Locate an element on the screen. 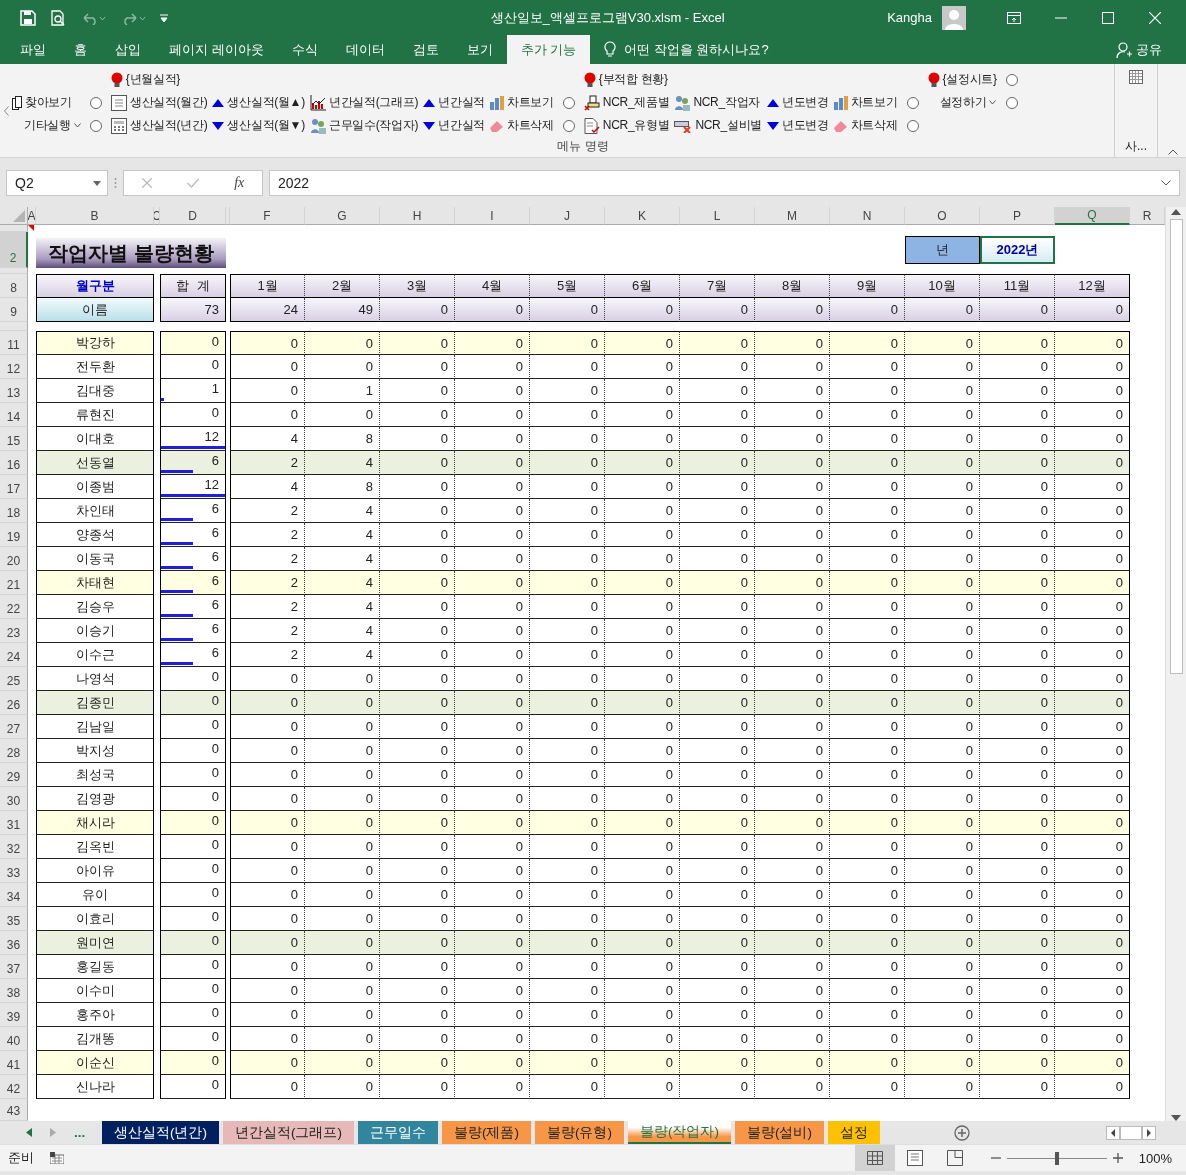 Image resolution: width=1186 pixels, height=1175 pixels. view-button is located at coordinates (874, 1158).